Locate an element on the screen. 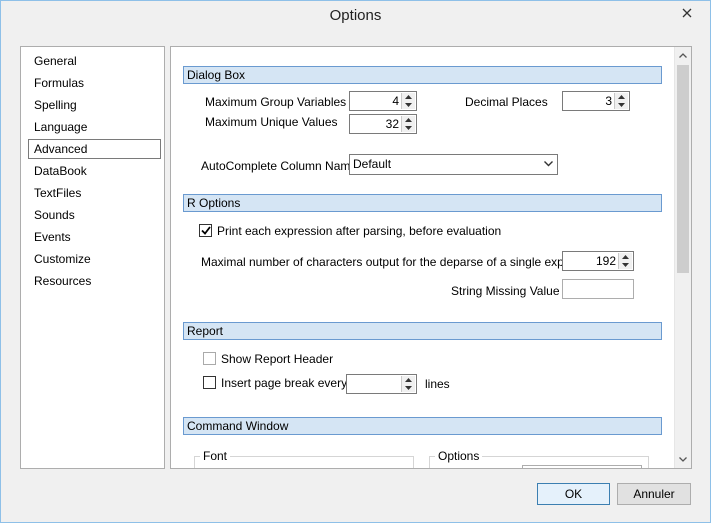 The width and height of the screenshot is (711, 523). command-window-option-field is located at coordinates (582, 466).